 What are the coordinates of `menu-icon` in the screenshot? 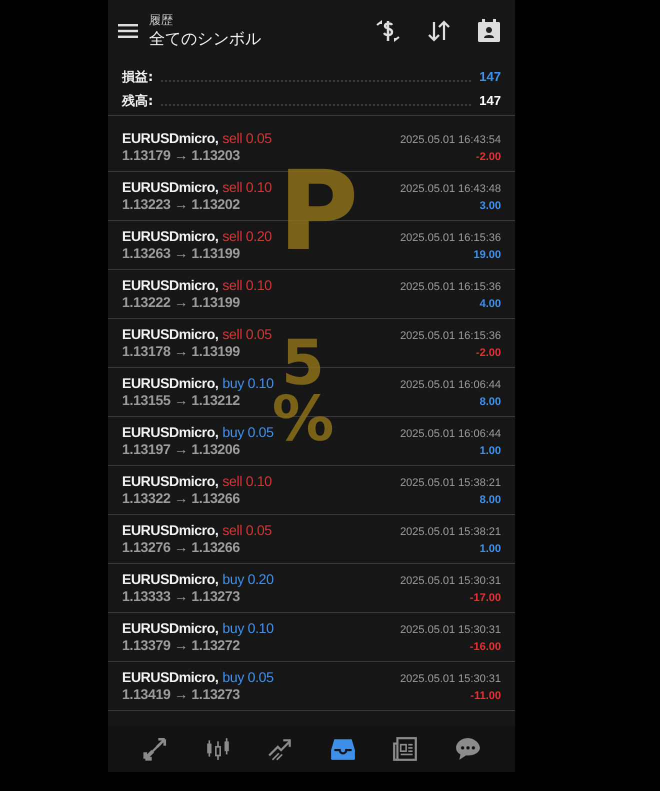 It's located at (128, 31).